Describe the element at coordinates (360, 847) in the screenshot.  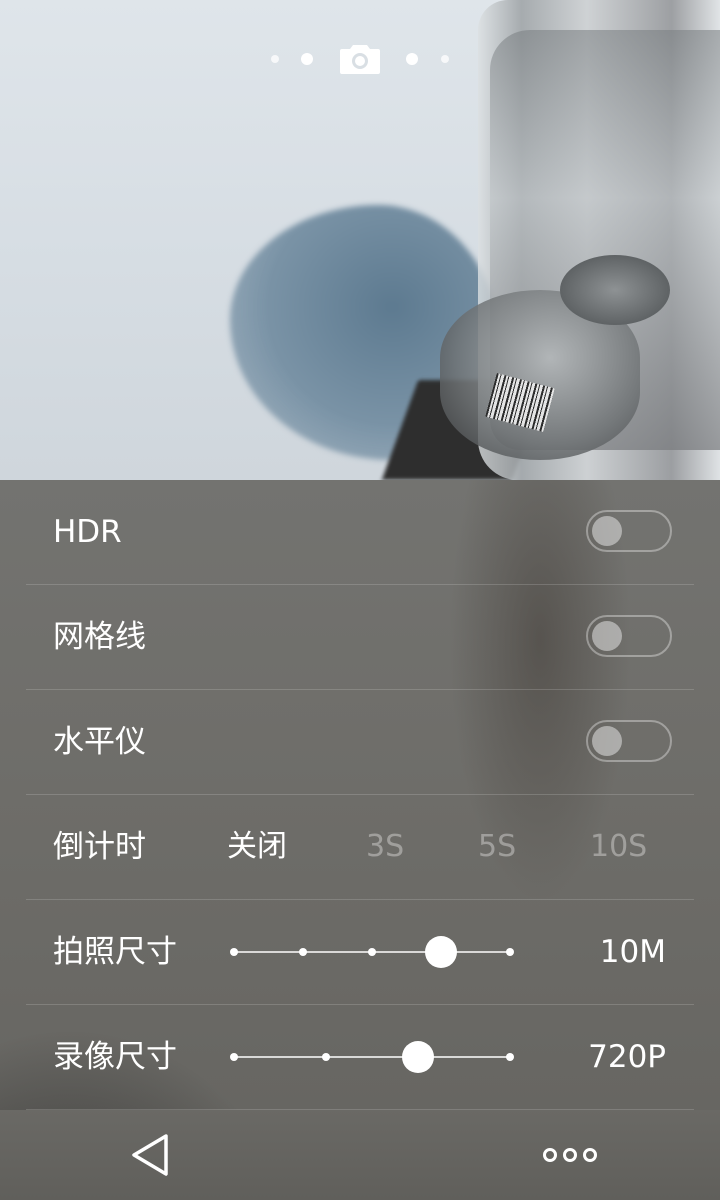
I see `setting-row-timer: 倒计时 关闭 3S 5S 10S` at that location.